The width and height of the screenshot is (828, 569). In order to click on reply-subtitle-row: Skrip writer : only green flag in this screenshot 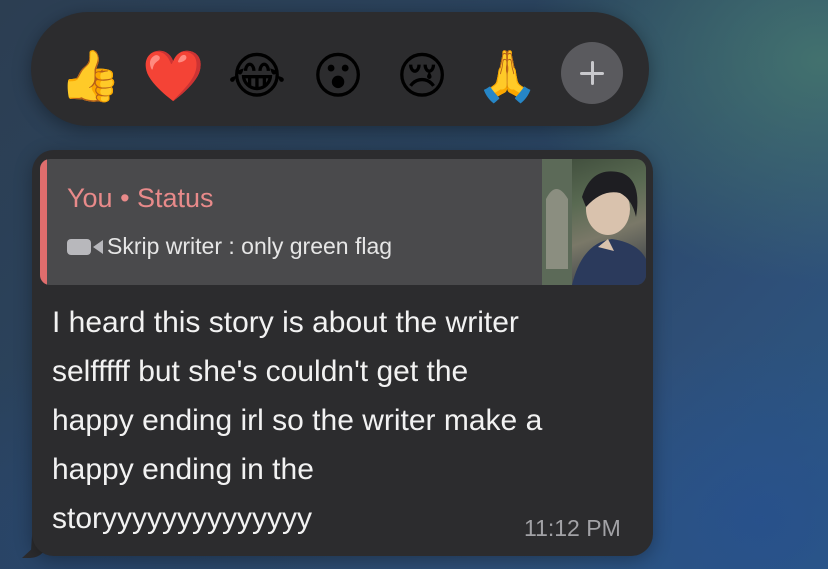, I will do `click(229, 246)`.